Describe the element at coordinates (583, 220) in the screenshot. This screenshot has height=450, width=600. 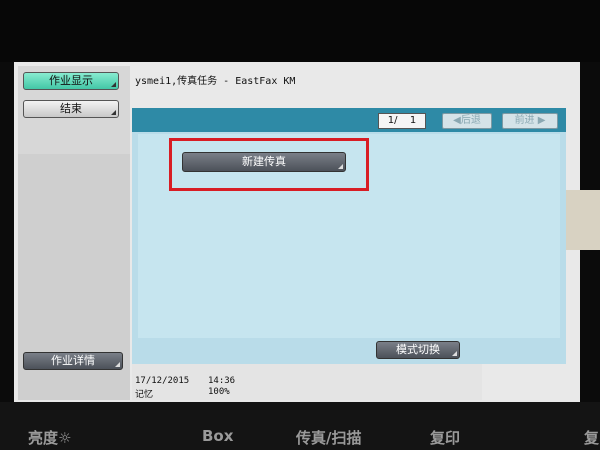
I see `screen-side-flap` at that location.